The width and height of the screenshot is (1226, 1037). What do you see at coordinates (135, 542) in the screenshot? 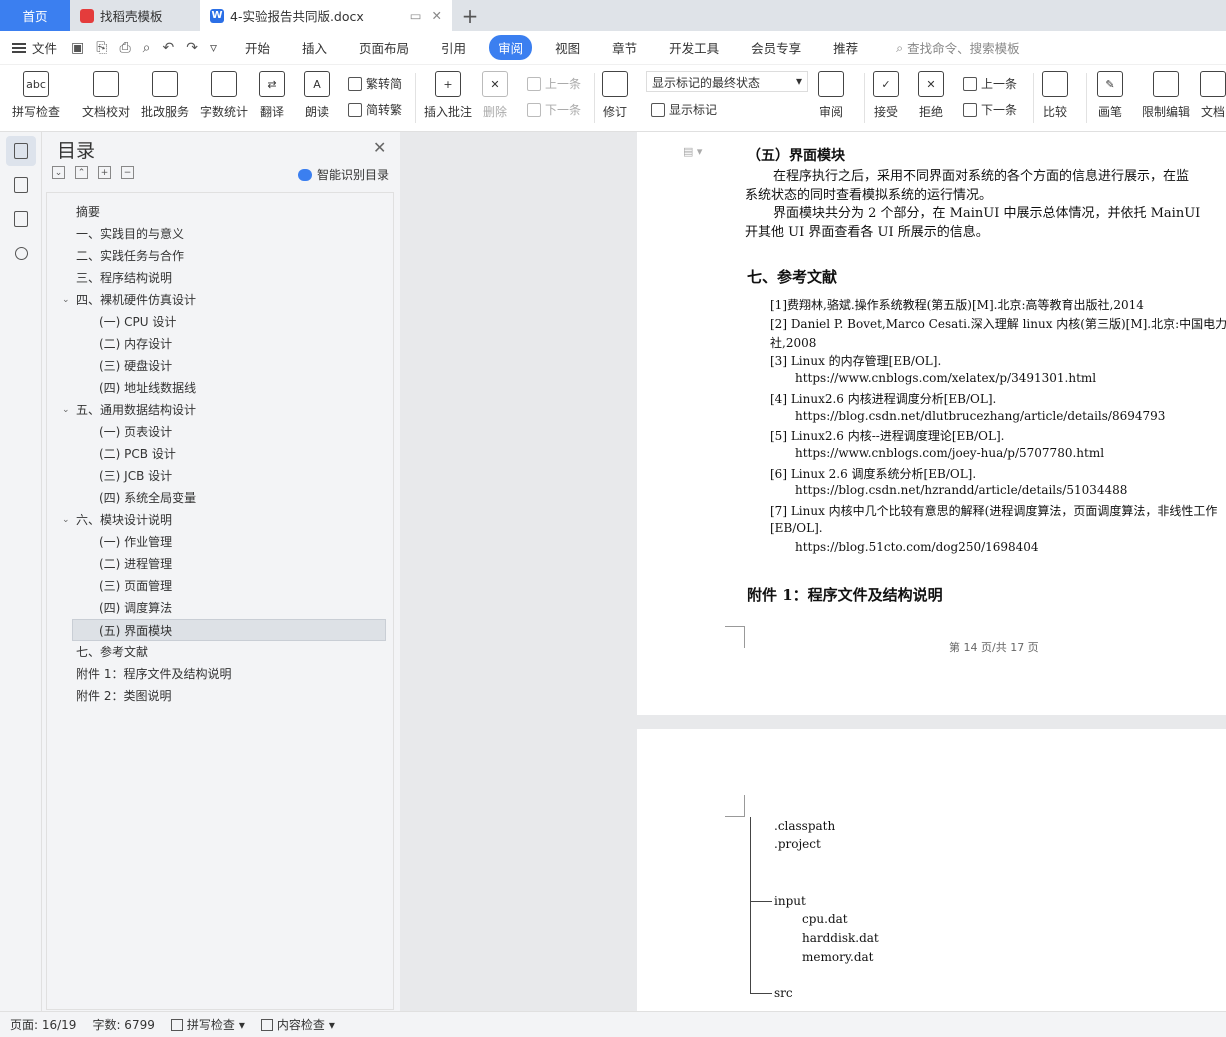
I see `toc-item: (一) 作业管理` at bounding box center [135, 542].